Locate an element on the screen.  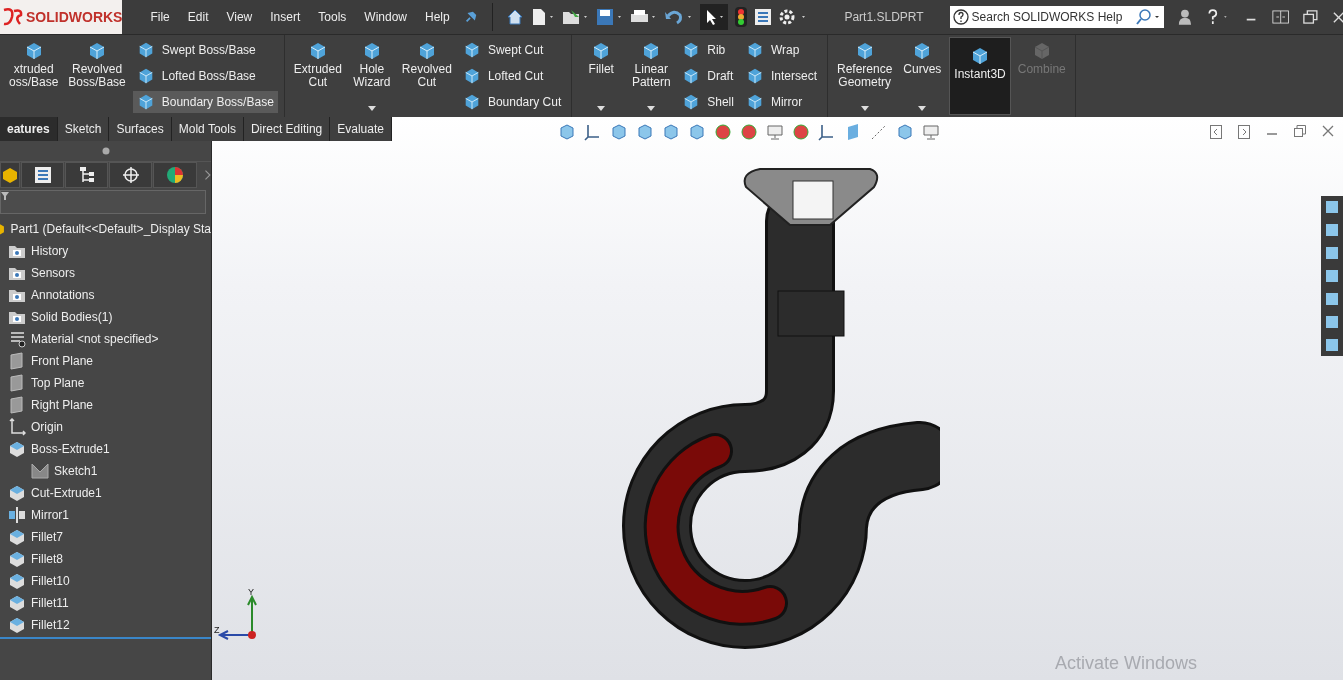
ribbon-tool-button: Intersect is located at coordinates (781, 76).